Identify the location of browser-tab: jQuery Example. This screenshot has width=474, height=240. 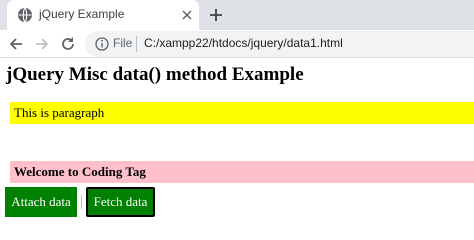
(103, 15).